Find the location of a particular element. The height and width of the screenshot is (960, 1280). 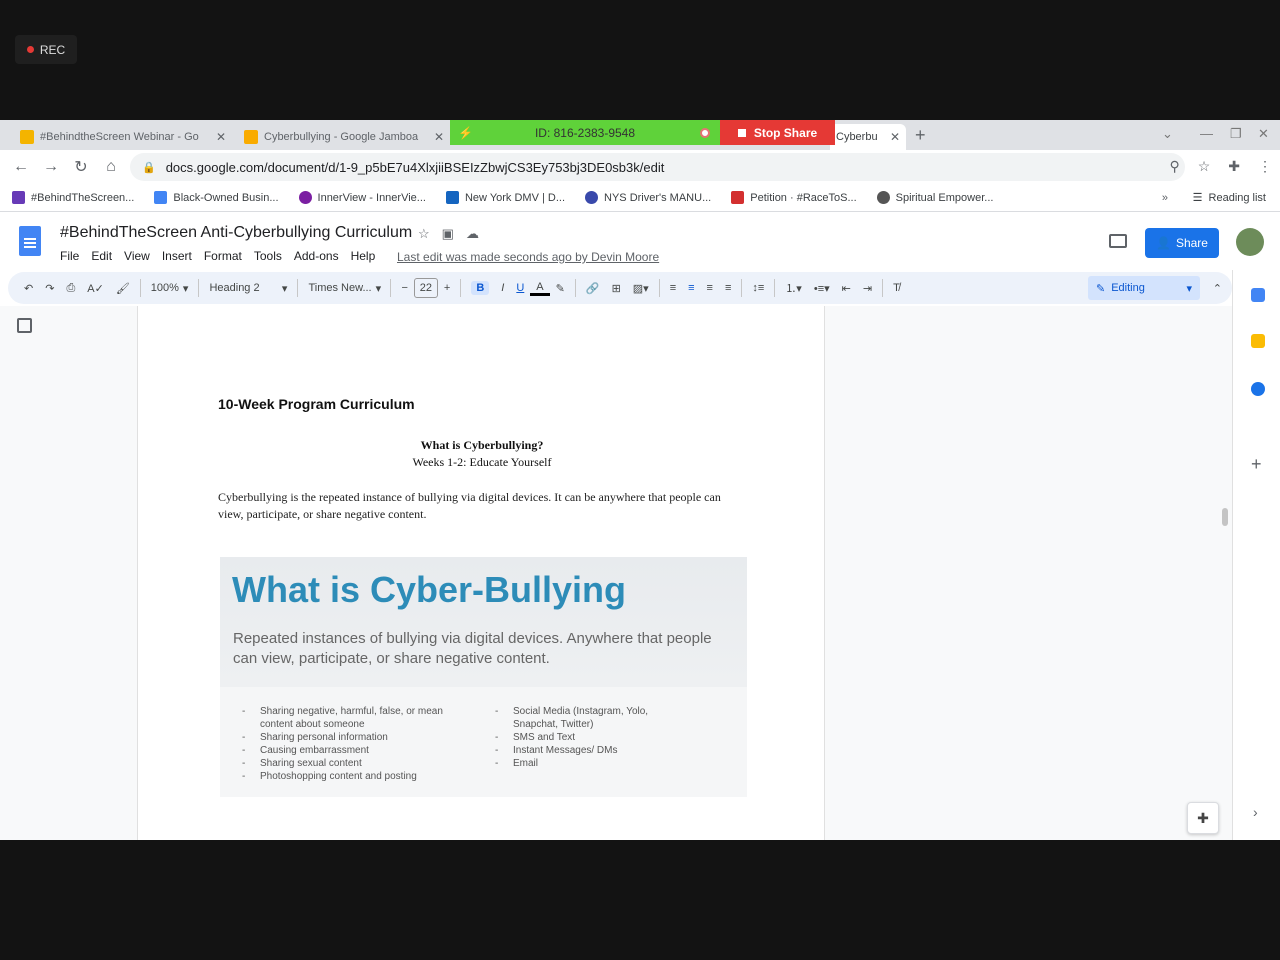

browser-tab: #BehindtheScreen Webinar - Go ✕ is located at coordinates (123, 137).